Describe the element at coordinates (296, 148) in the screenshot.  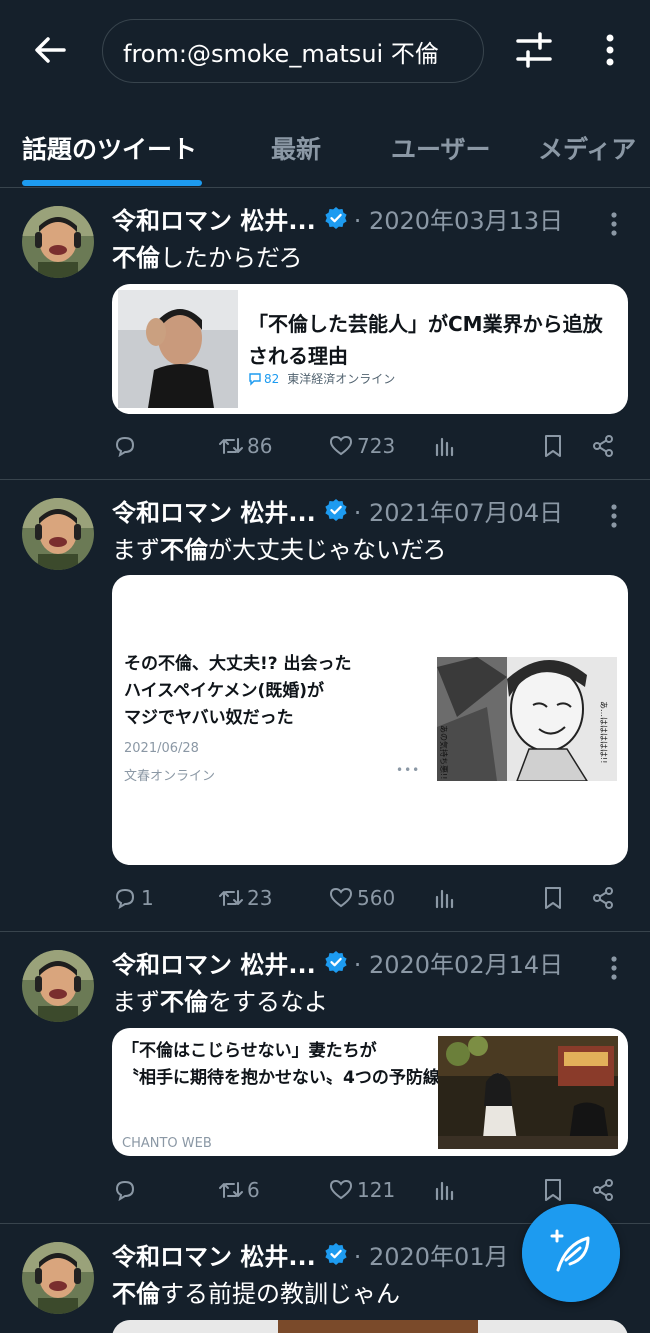
I see `tab-latest: 最新` at that location.